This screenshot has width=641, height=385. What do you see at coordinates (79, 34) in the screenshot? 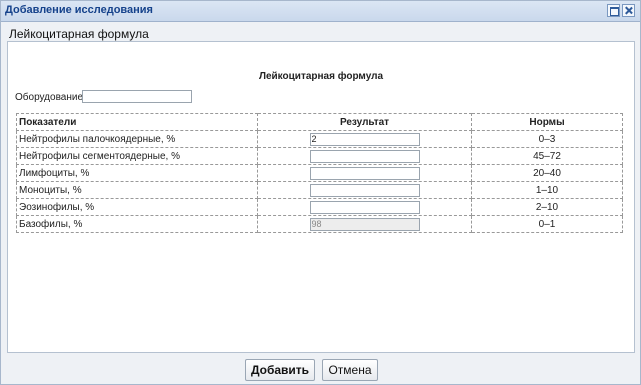
I see `panel-header: Лейкоцитарная формула` at bounding box center [79, 34].